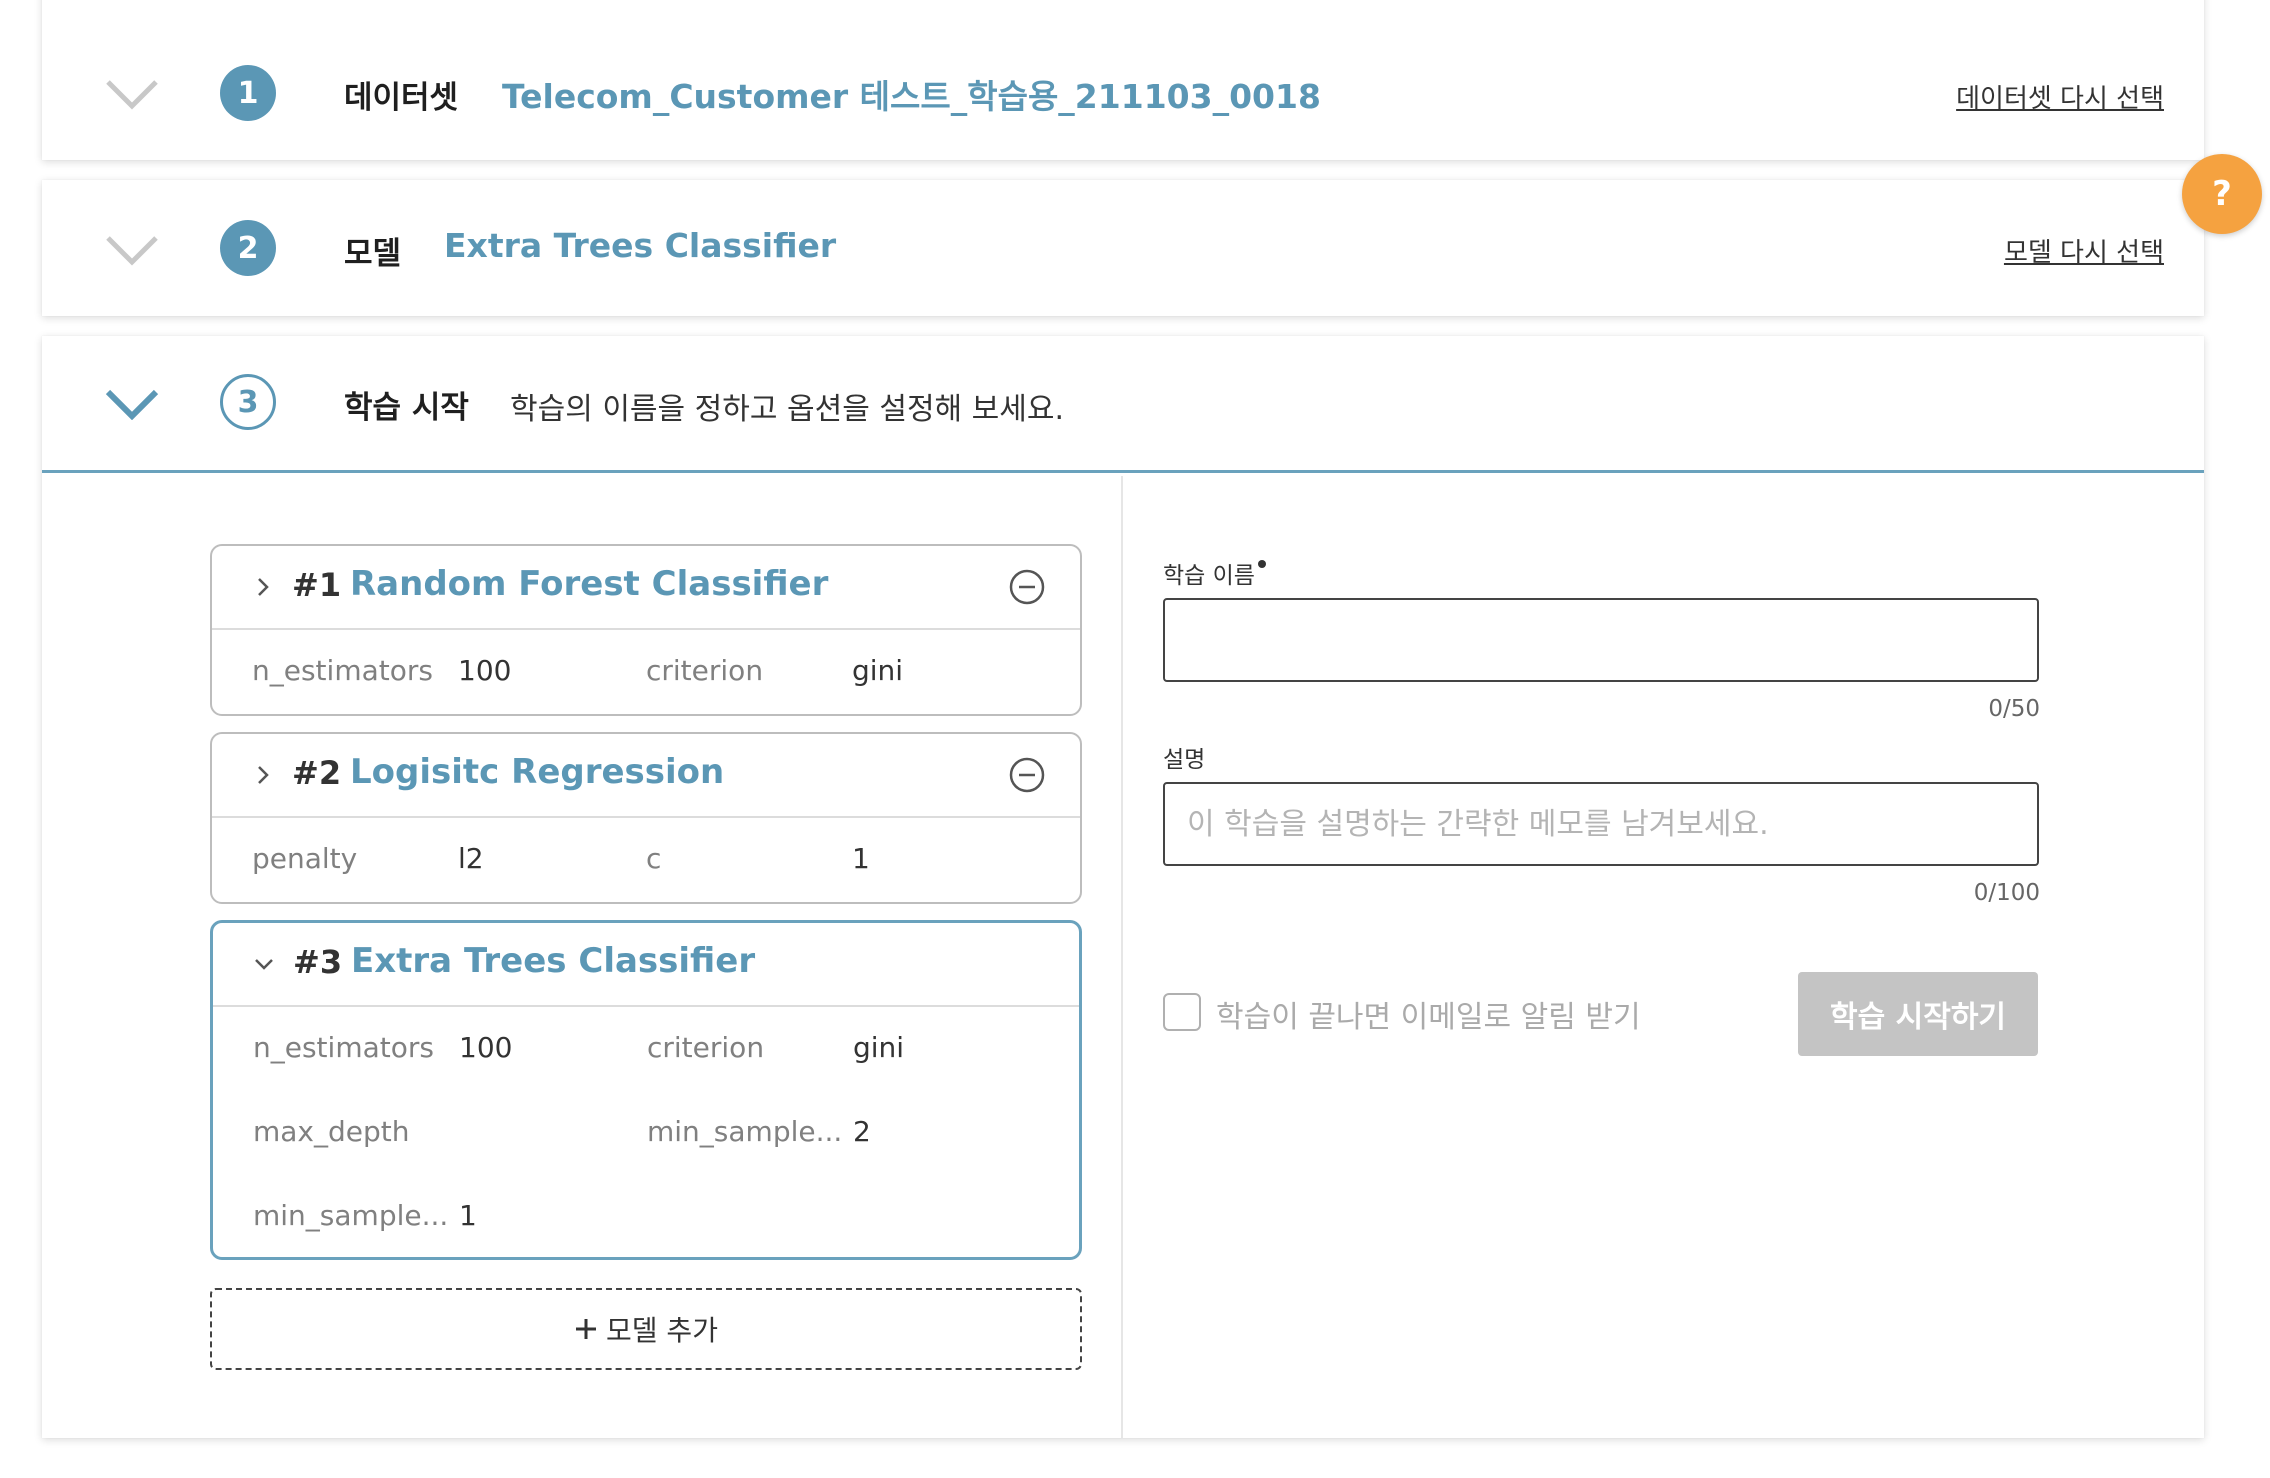 The height and width of the screenshot is (1478, 2270). What do you see at coordinates (317, 585) in the screenshot?
I see `model-index: #1` at bounding box center [317, 585].